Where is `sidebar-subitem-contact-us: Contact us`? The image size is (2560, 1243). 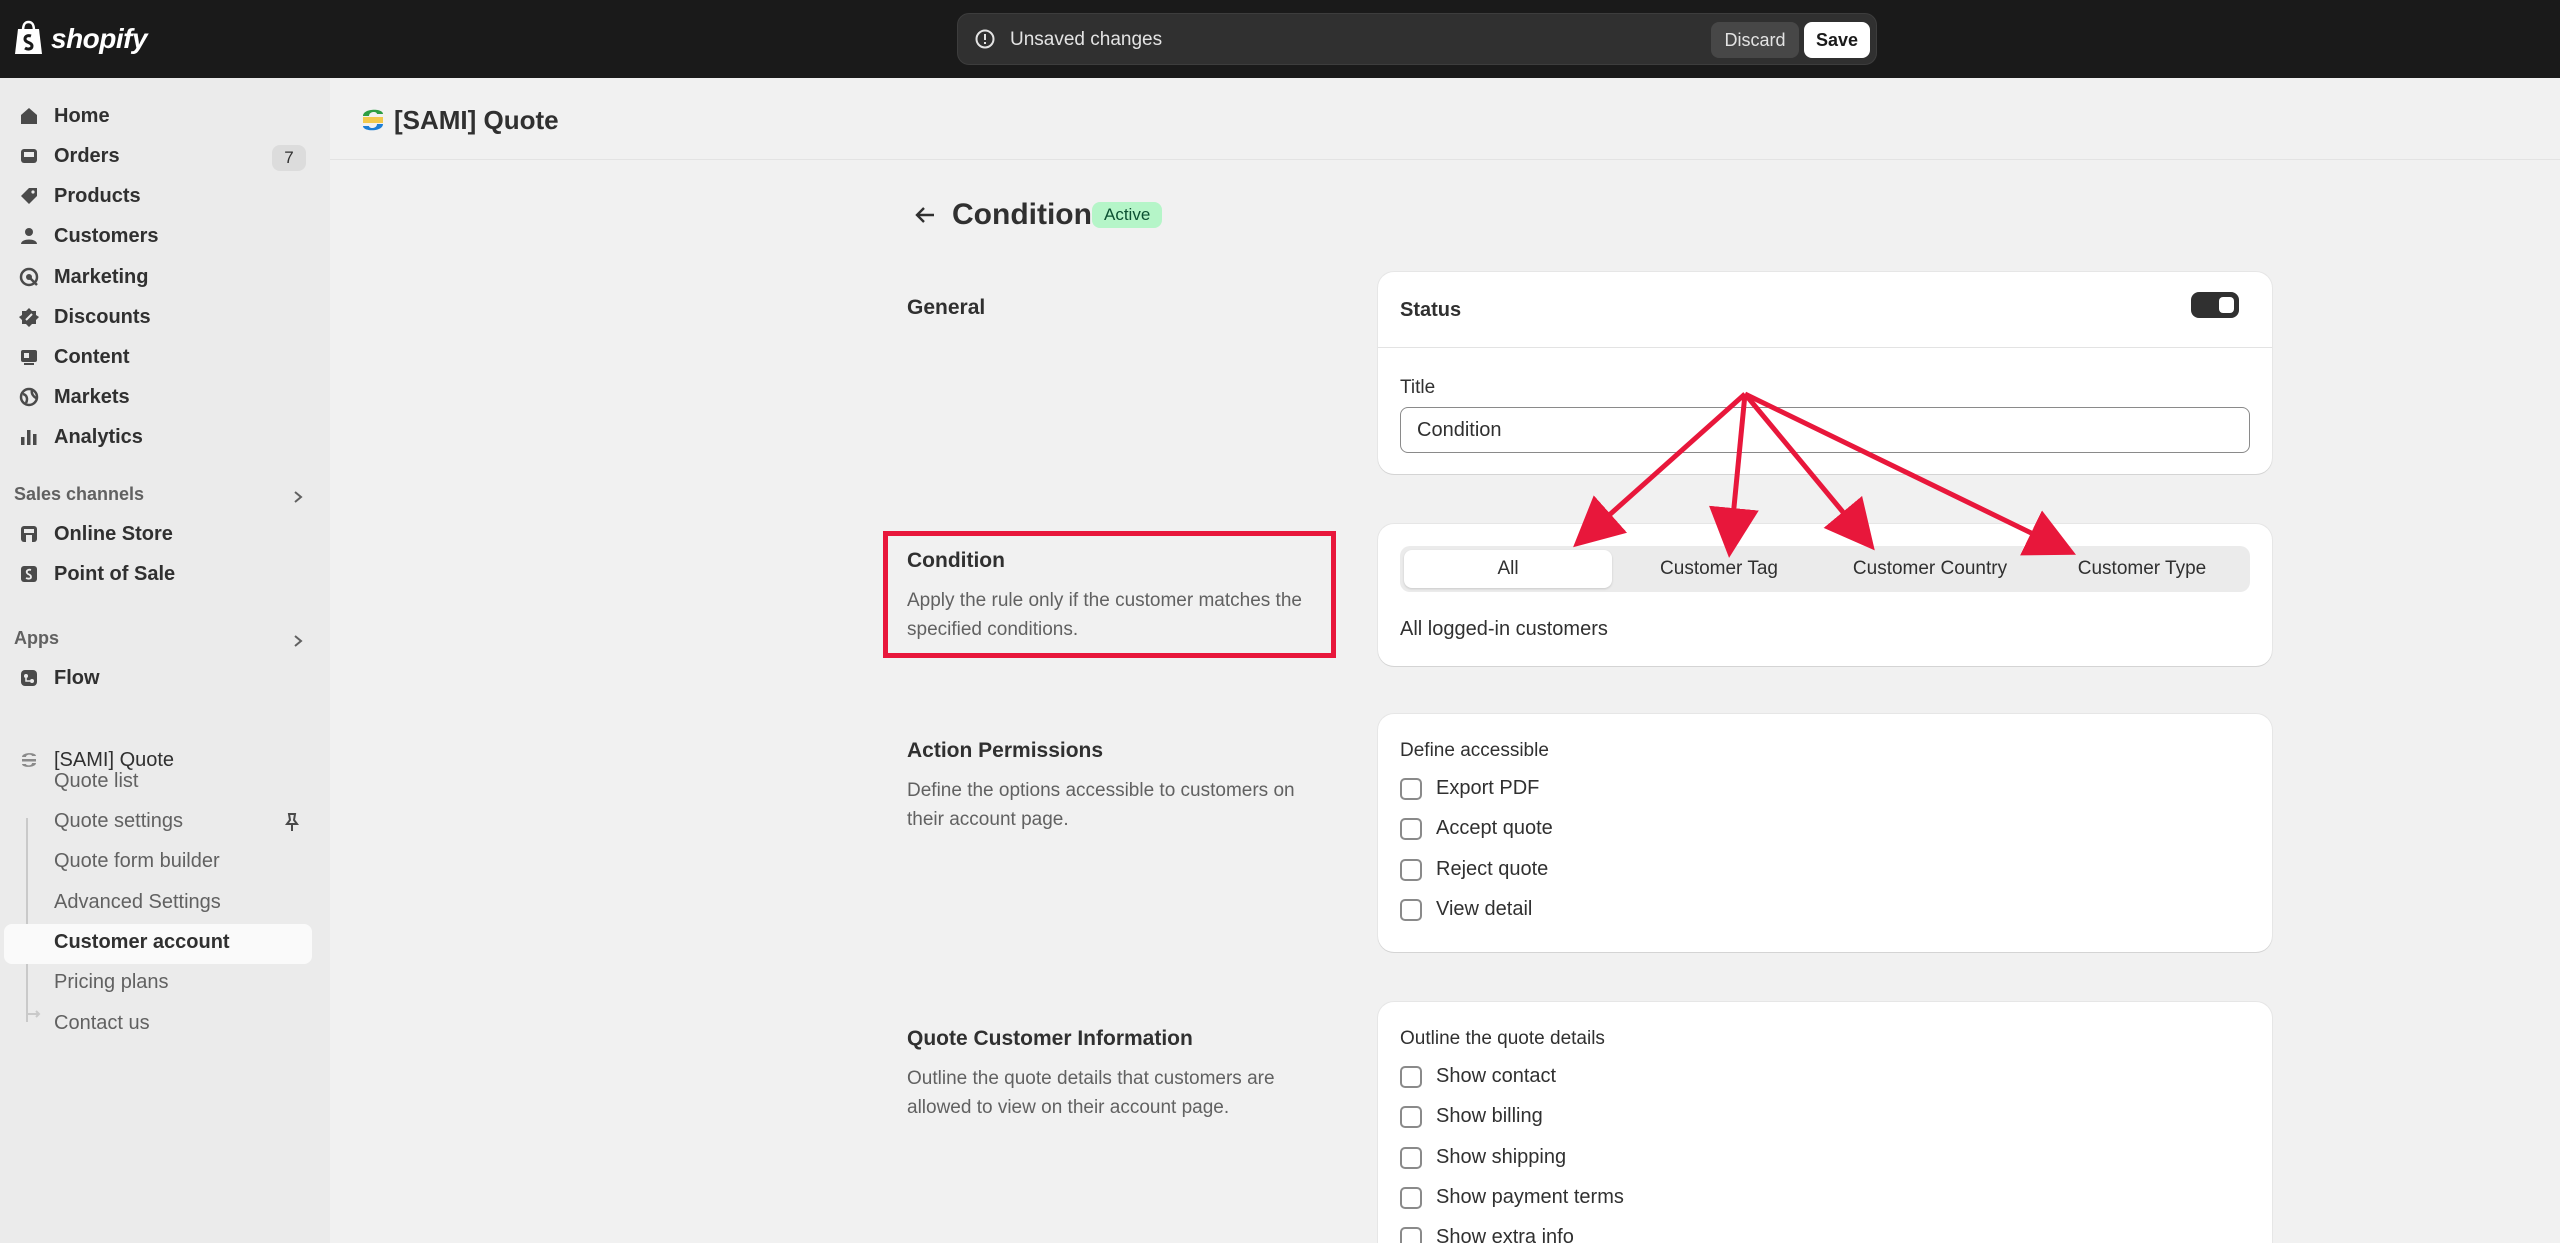
sidebar-subitem-contact-us: Contact us is located at coordinates (102, 1023).